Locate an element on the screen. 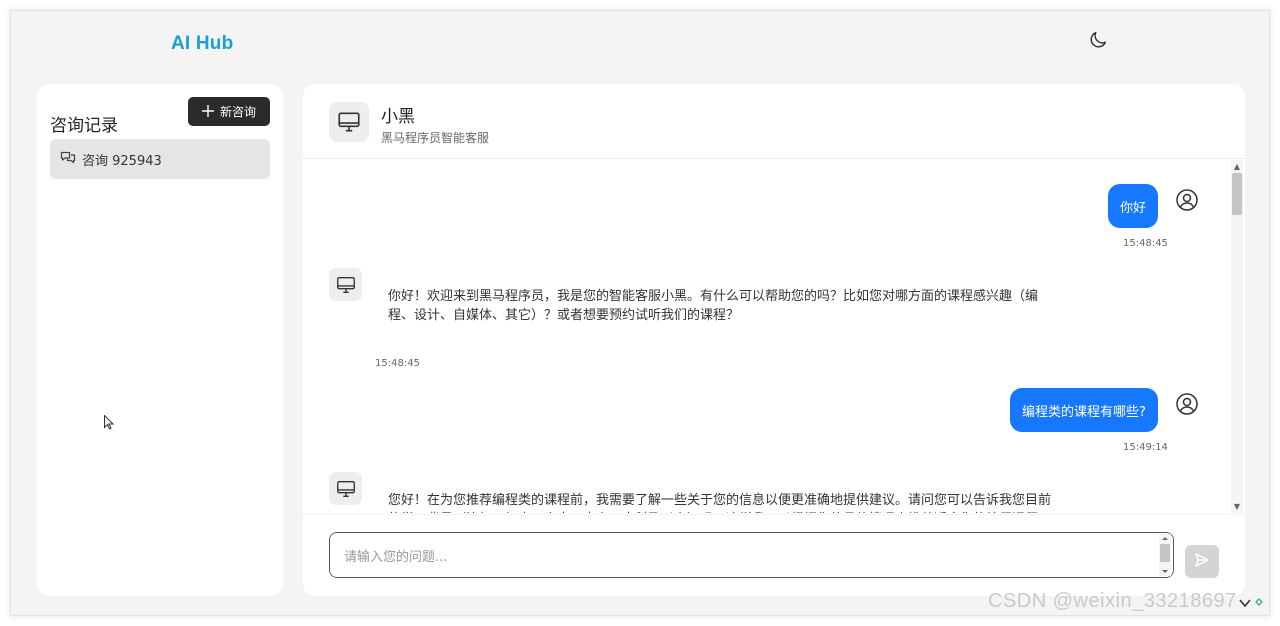  user-message-bubble: 你好 is located at coordinates (1133, 206).